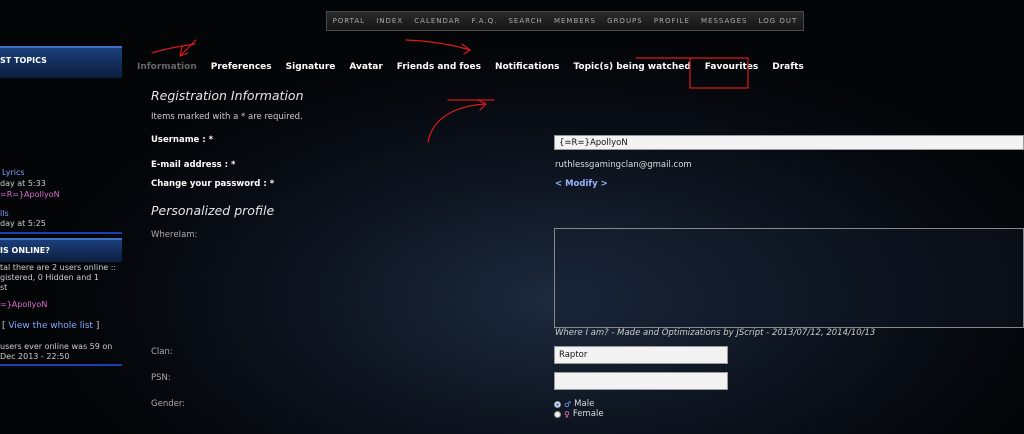 Image resolution: width=1024 pixels, height=434 pixels. I want to click on topic-user: =R=}ApollyoN, so click(30, 194).